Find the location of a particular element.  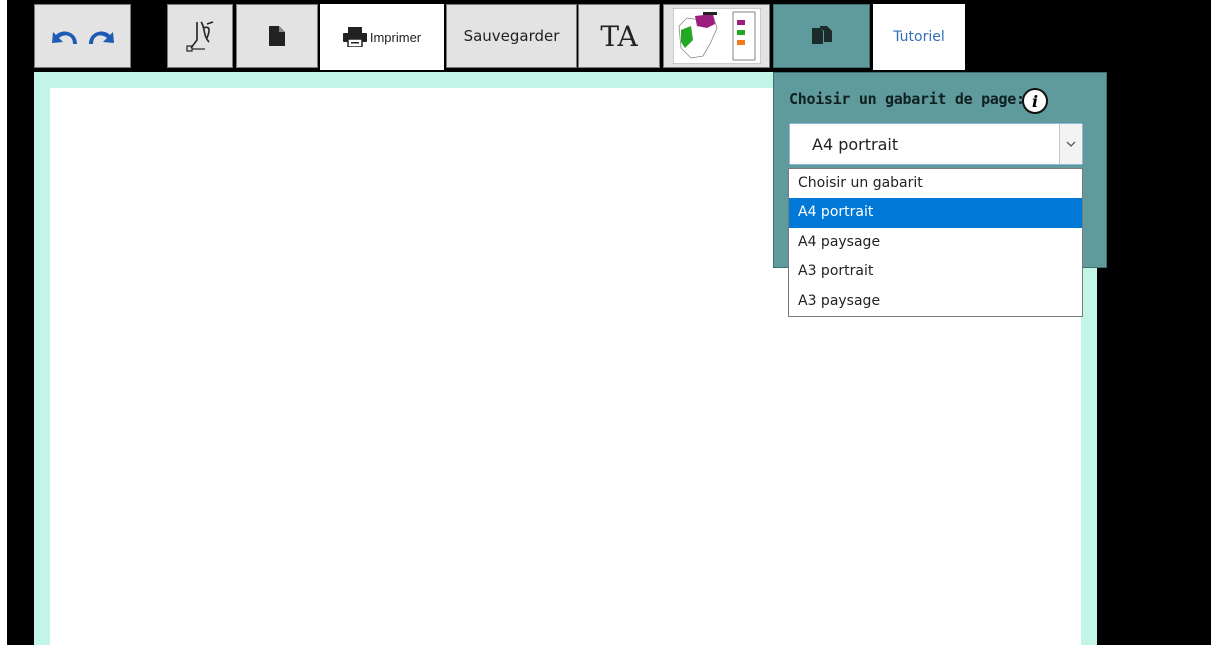

pen-draw-icon is located at coordinates (200, 36).